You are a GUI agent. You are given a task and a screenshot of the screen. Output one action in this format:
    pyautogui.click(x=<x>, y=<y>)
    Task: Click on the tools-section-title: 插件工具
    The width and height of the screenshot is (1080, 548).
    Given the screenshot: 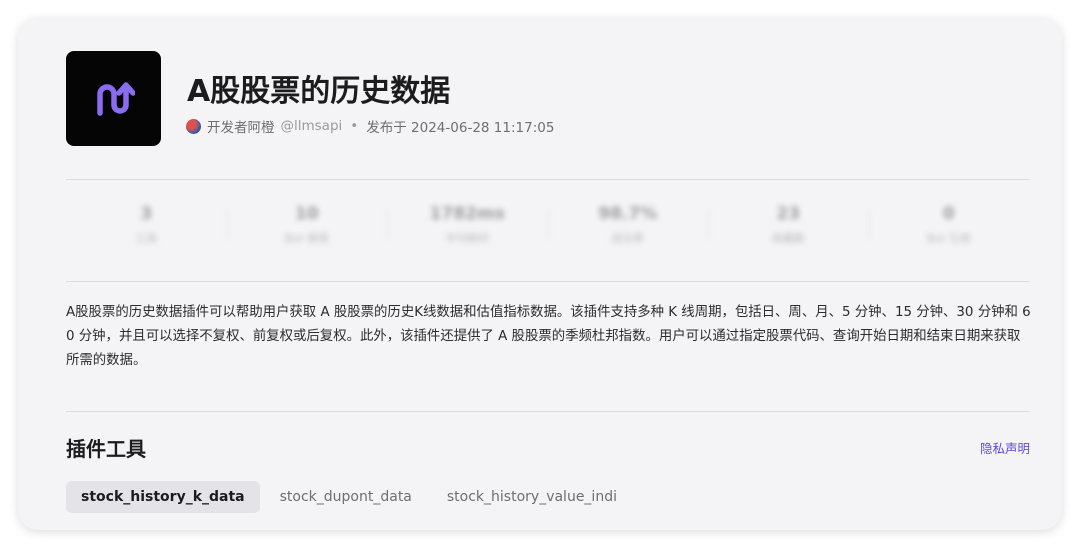 What is the action you would take?
    pyautogui.click(x=106, y=449)
    